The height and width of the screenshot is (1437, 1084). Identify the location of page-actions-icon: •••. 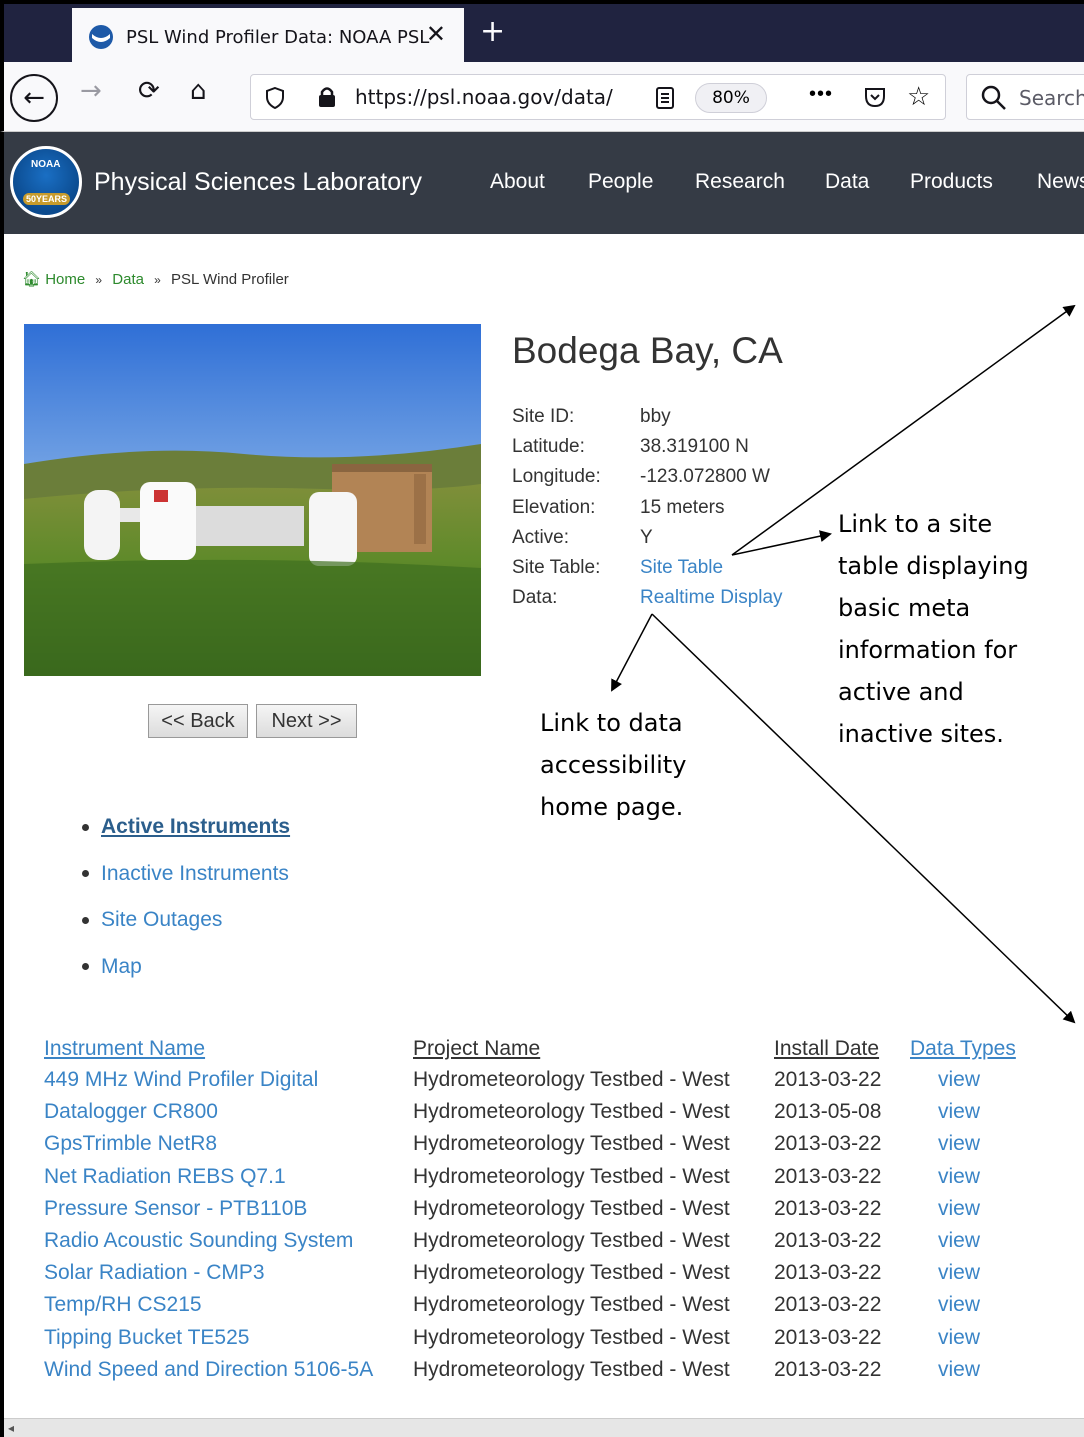
(821, 94).